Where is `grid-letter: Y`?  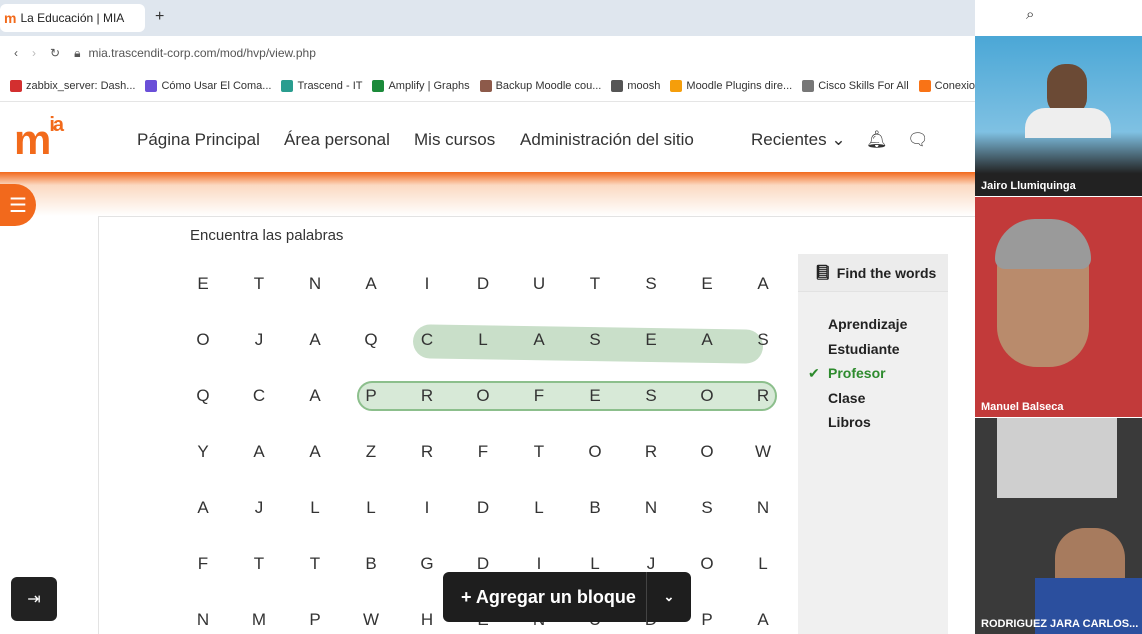
grid-letter: Y is located at coordinates (203, 452).